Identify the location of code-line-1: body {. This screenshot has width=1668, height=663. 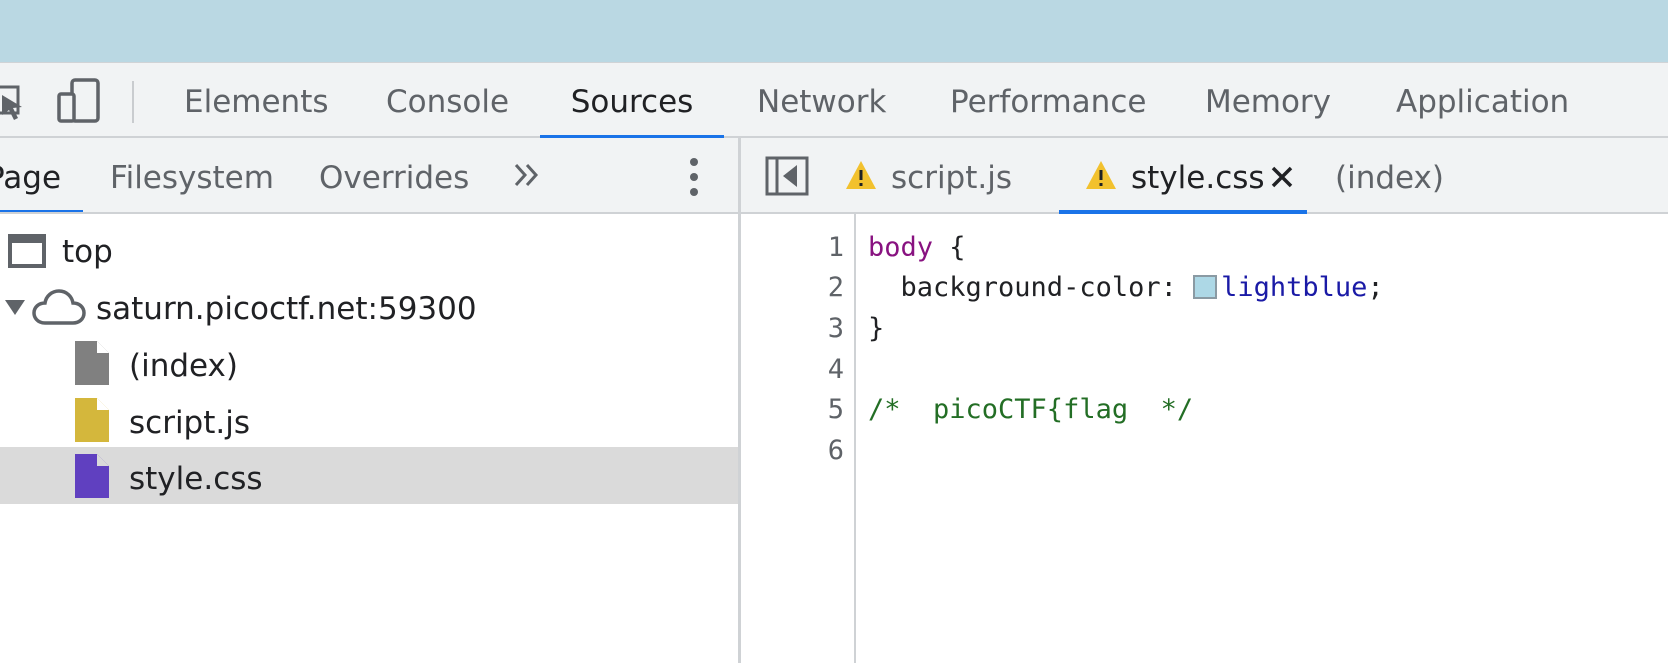
(917, 247).